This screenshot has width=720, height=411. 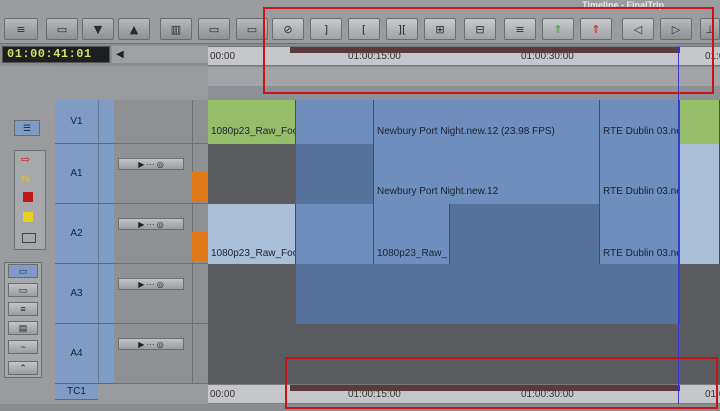 What do you see at coordinates (23, 309) in the screenshot?
I see `sliders-icon: ≡` at bounding box center [23, 309].